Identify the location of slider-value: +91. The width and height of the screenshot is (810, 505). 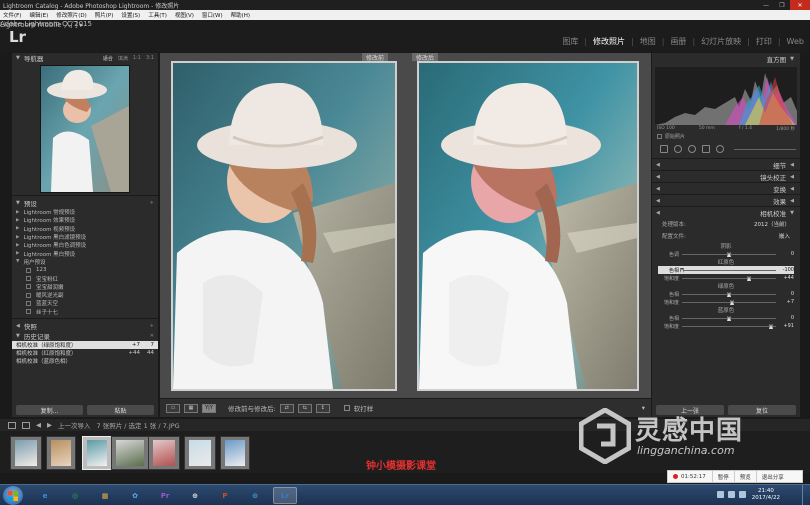
(785, 326).